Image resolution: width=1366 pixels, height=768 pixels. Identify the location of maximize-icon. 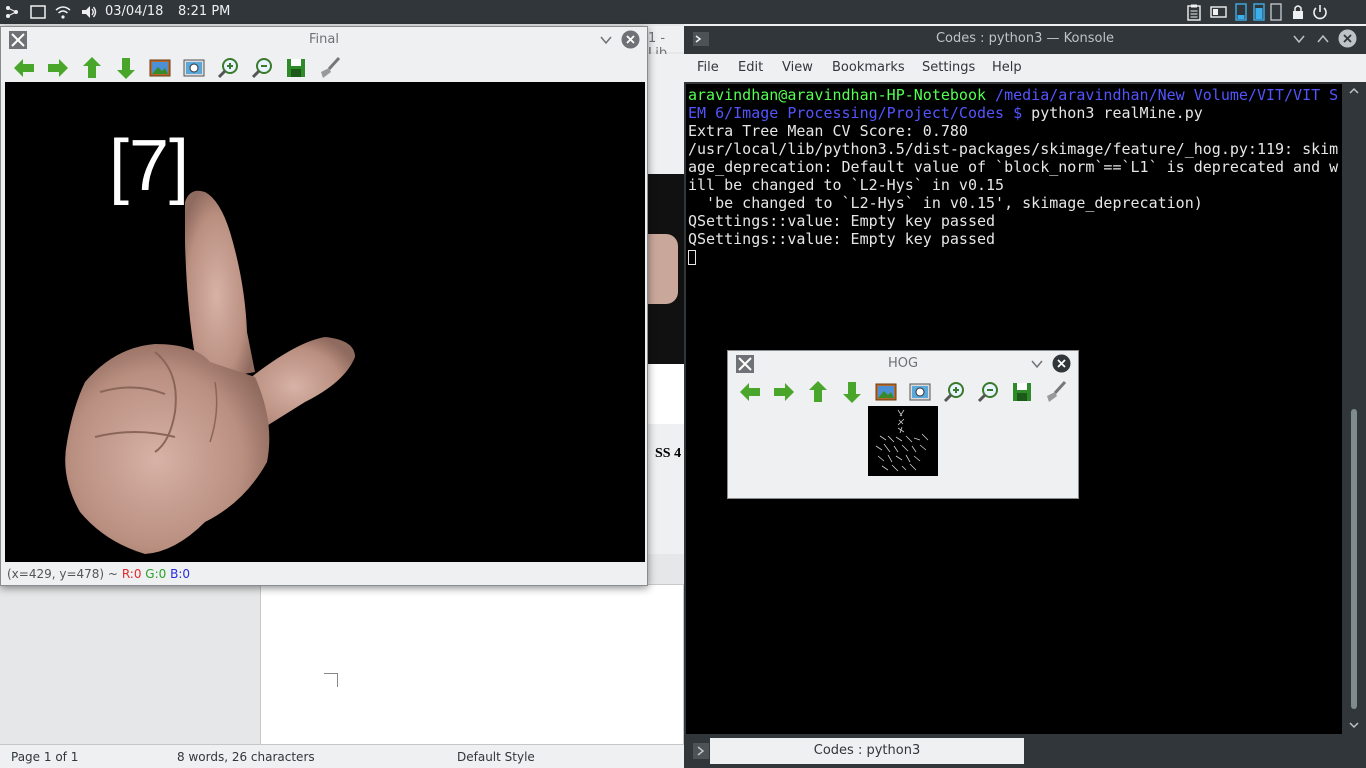
(1323, 39).